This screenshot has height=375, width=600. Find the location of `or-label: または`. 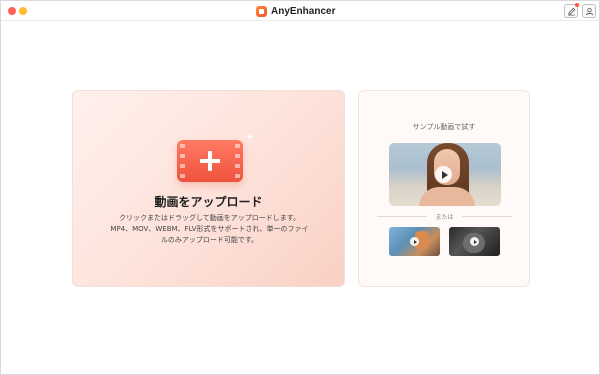

or-label: または is located at coordinates (444, 217).